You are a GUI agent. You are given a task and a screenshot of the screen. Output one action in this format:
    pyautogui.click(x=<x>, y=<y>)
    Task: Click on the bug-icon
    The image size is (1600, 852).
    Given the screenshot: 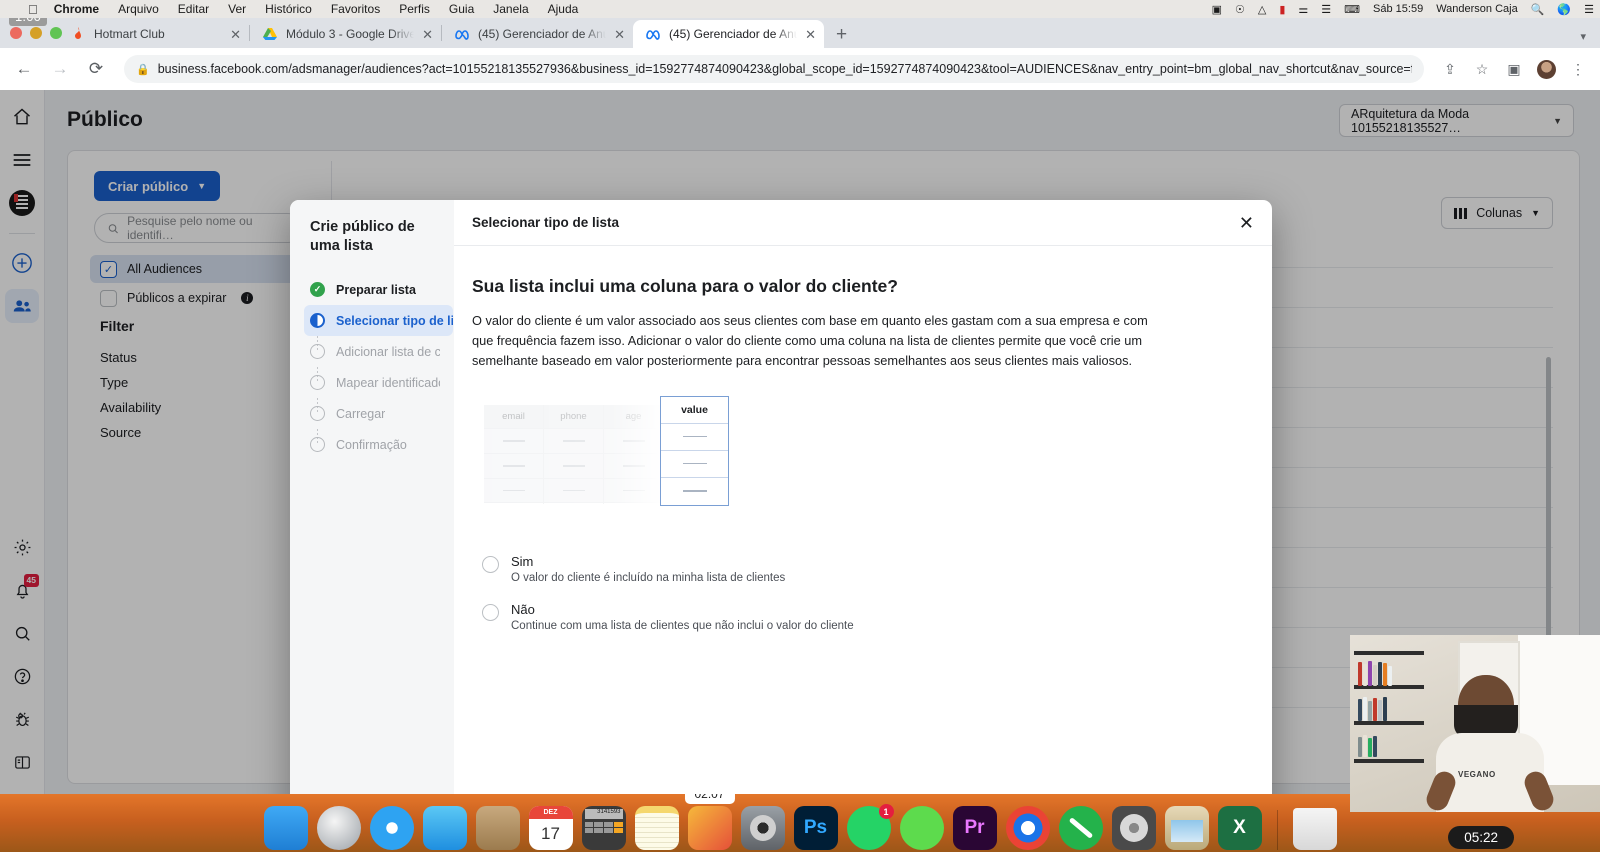 What is the action you would take?
    pyautogui.click(x=22, y=719)
    